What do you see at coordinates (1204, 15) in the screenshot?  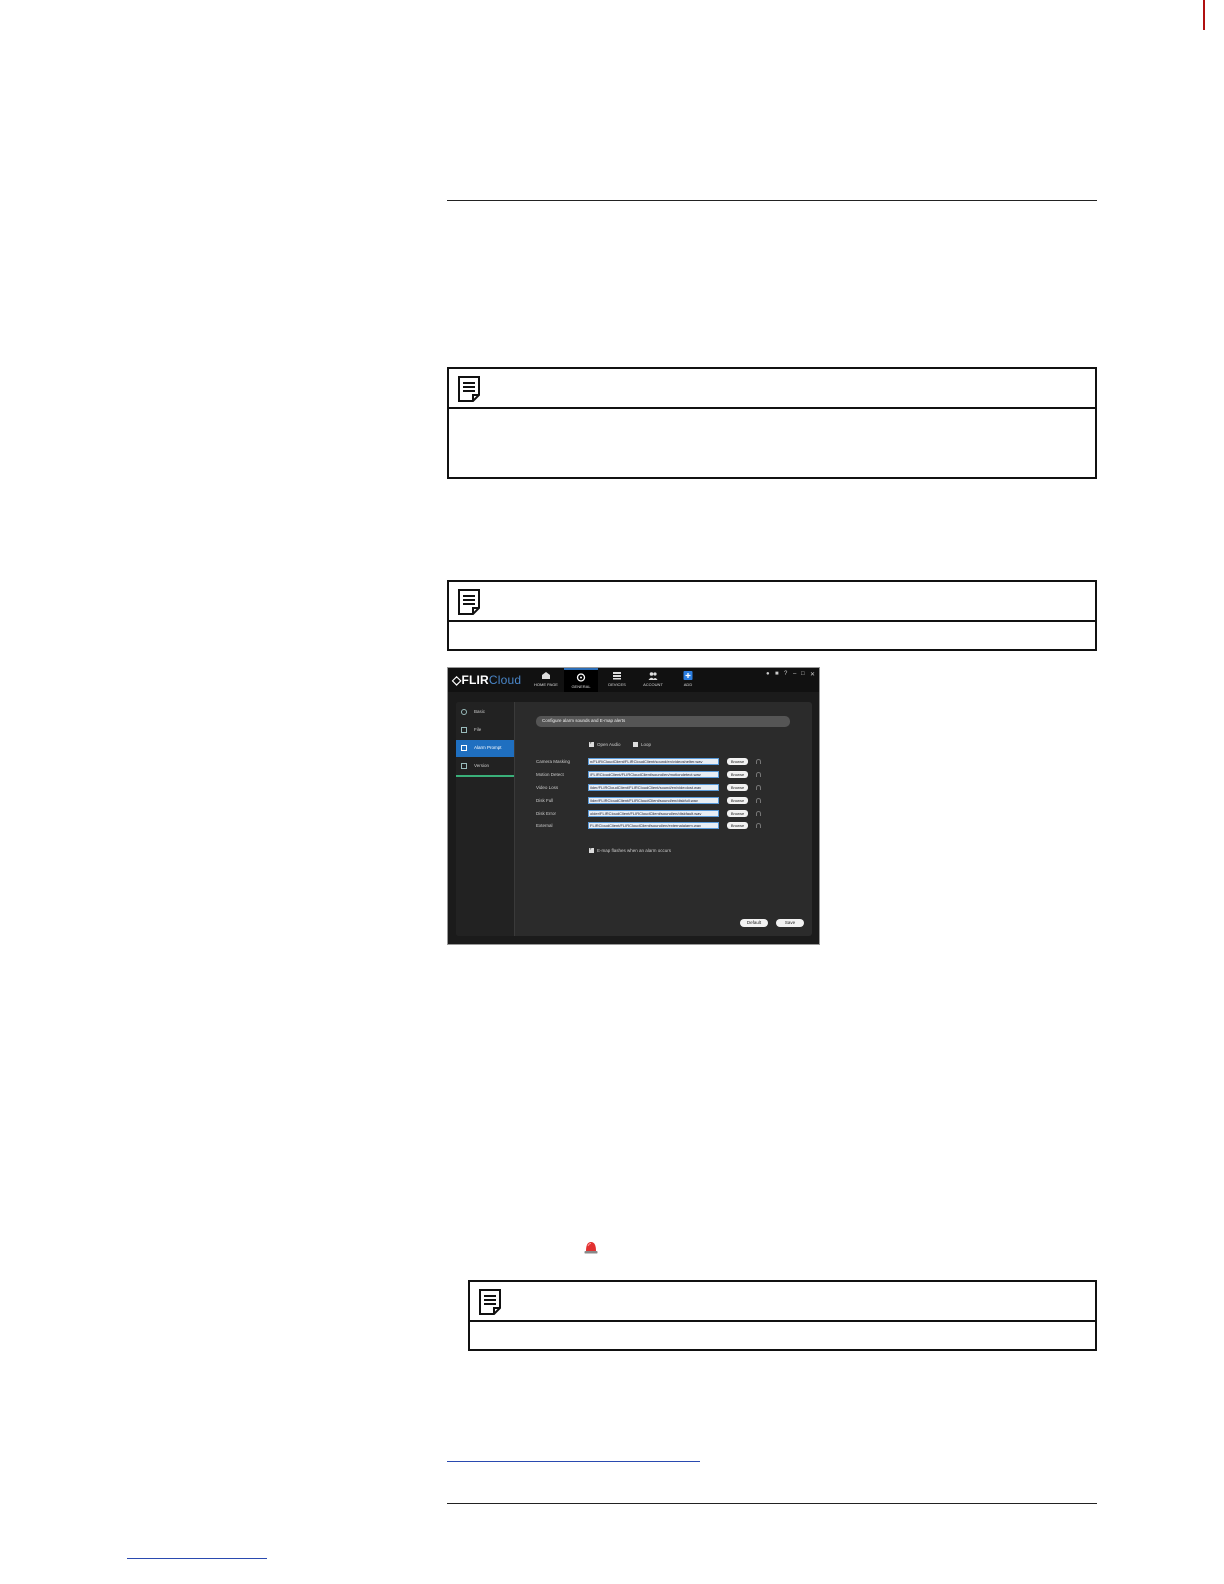 I see `margin-marker` at bounding box center [1204, 15].